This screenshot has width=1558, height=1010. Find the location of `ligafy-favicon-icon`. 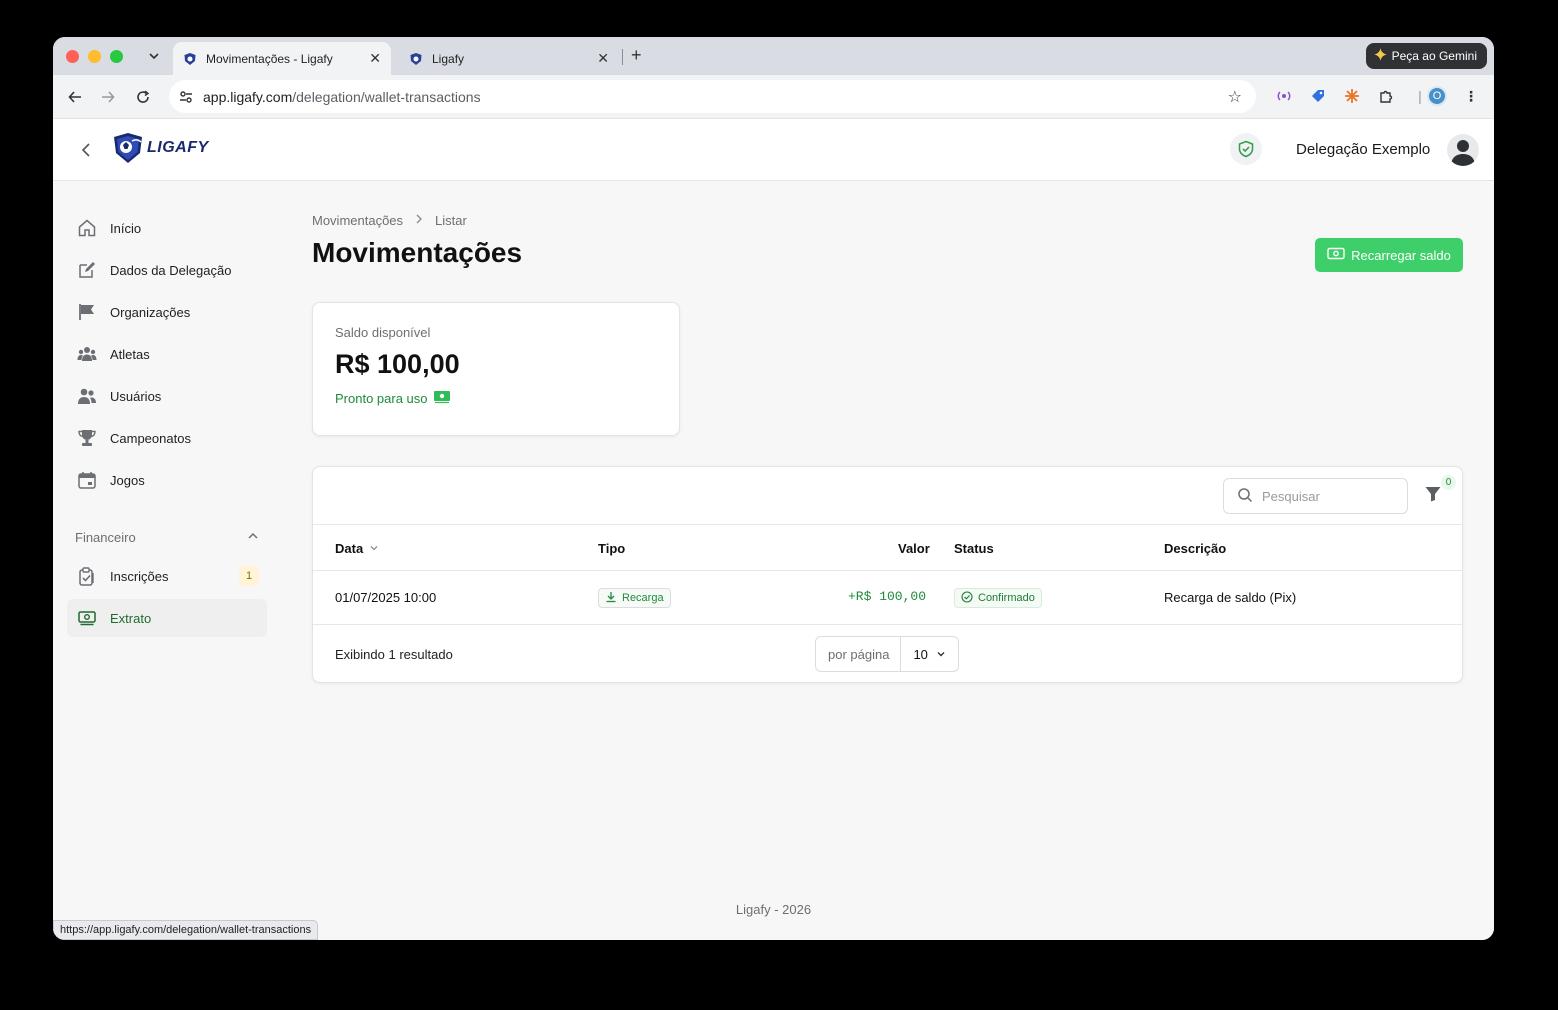

ligafy-favicon-icon is located at coordinates (190, 59).